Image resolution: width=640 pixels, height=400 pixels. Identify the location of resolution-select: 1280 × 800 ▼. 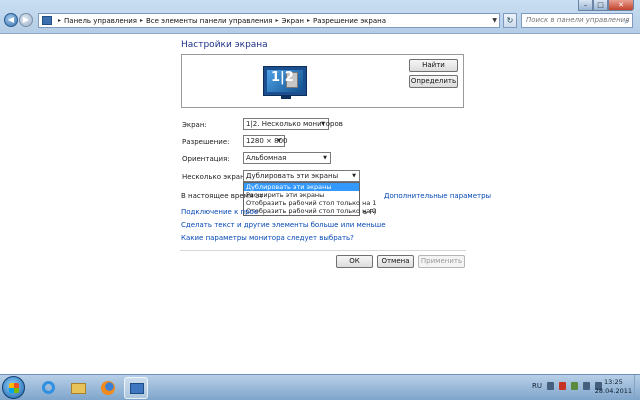
(265, 141).